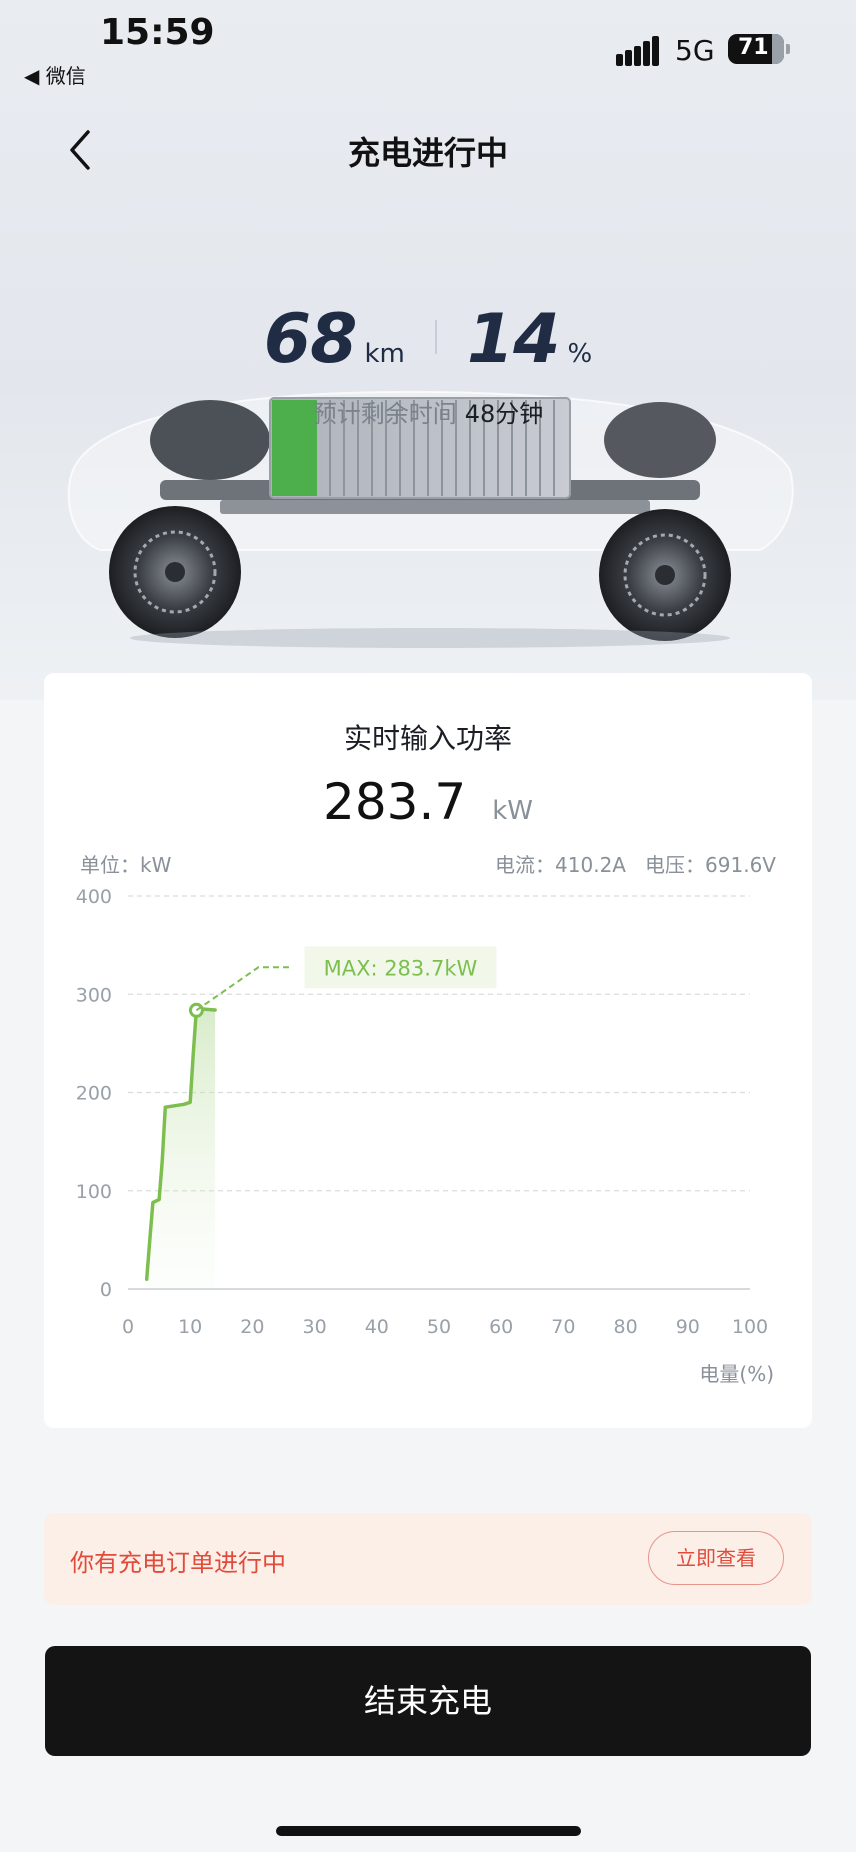 The image size is (856, 1852). What do you see at coordinates (736, 1374) in the screenshot?
I see `x-axis-label: 电量(%)` at bounding box center [736, 1374].